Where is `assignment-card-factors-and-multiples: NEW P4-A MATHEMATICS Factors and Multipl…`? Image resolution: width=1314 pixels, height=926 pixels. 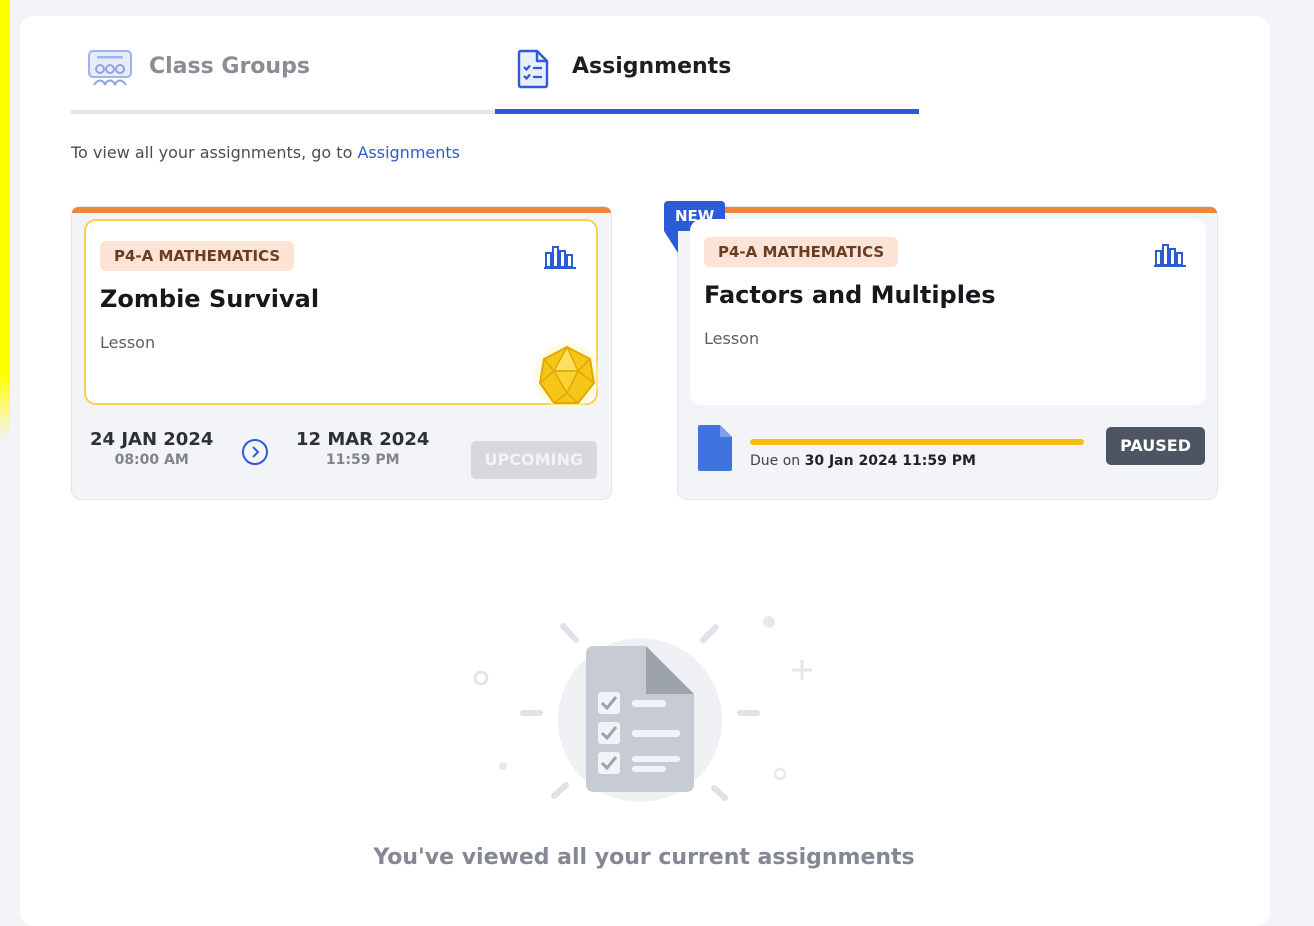 assignment-card-factors-and-multiples: NEW P4-A MATHEMATICS Factors and Multipl… is located at coordinates (941, 350).